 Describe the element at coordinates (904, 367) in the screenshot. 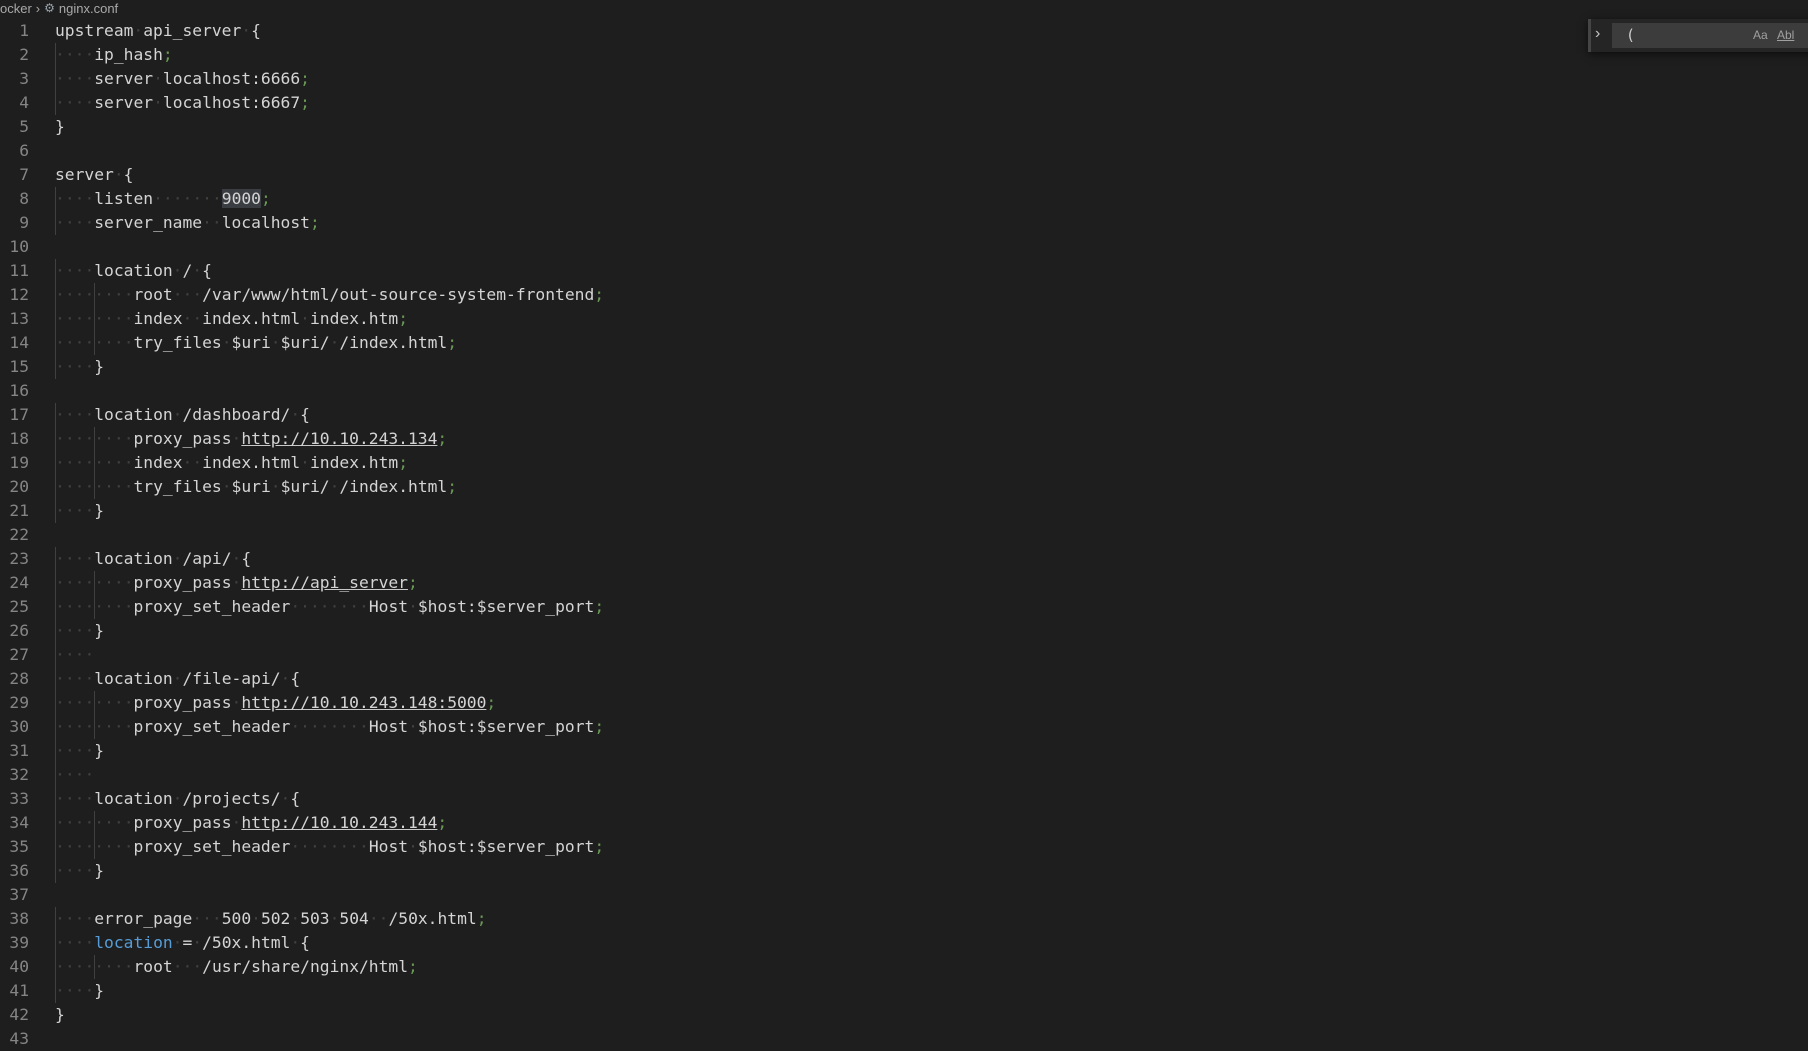

I see `code-line: 15 ····}` at that location.